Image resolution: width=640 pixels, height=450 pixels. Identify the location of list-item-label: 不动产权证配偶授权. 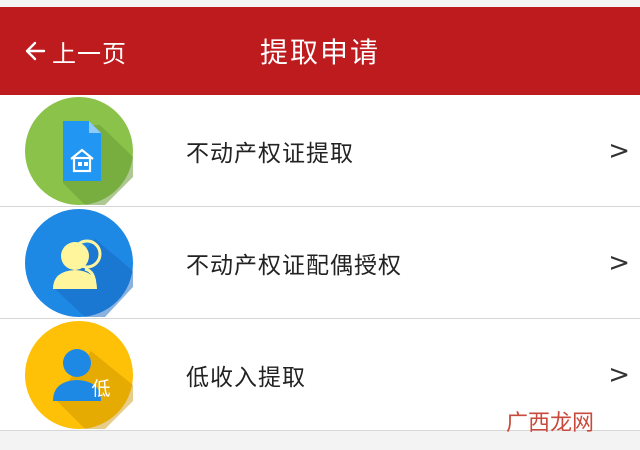
(294, 265).